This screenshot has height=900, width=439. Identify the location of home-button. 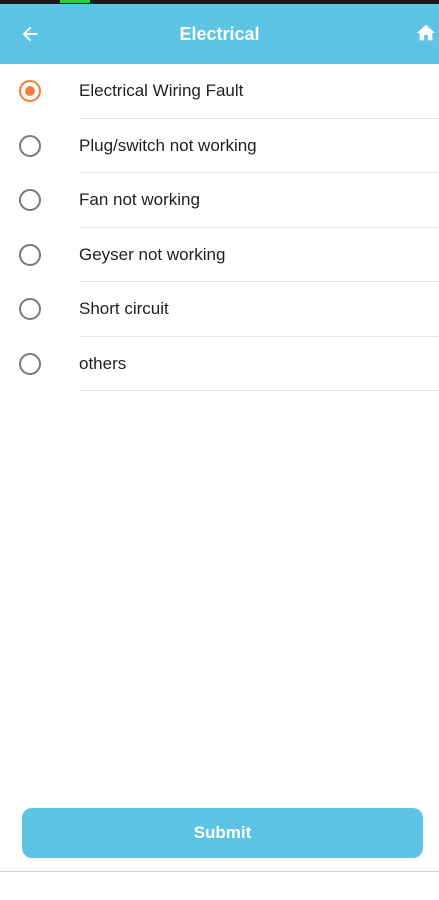
(426, 33).